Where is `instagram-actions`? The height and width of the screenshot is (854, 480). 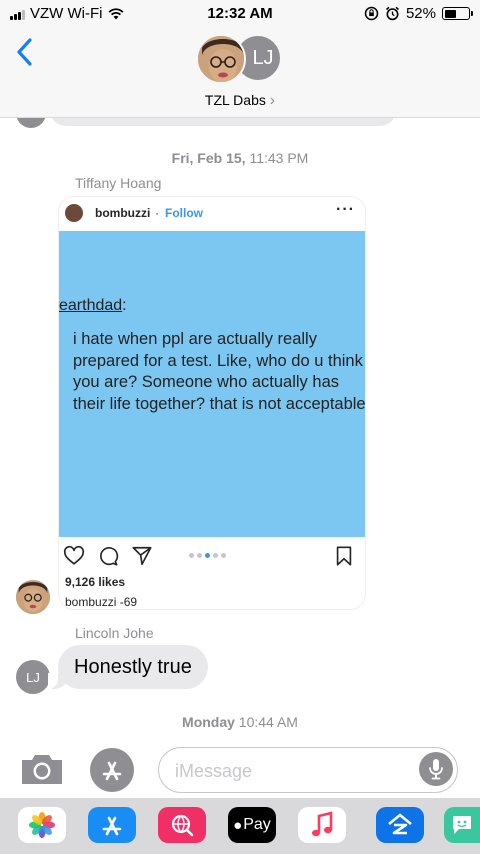 instagram-actions is located at coordinates (212, 556).